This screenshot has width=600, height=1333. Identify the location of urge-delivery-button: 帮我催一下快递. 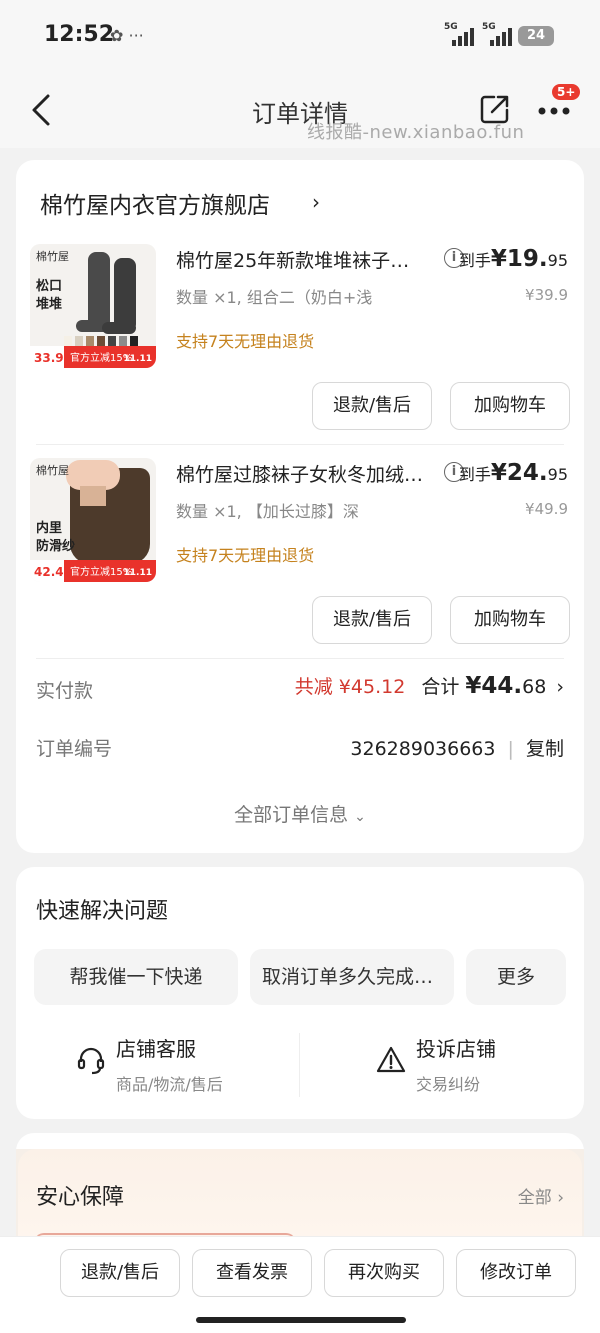
(136, 977).